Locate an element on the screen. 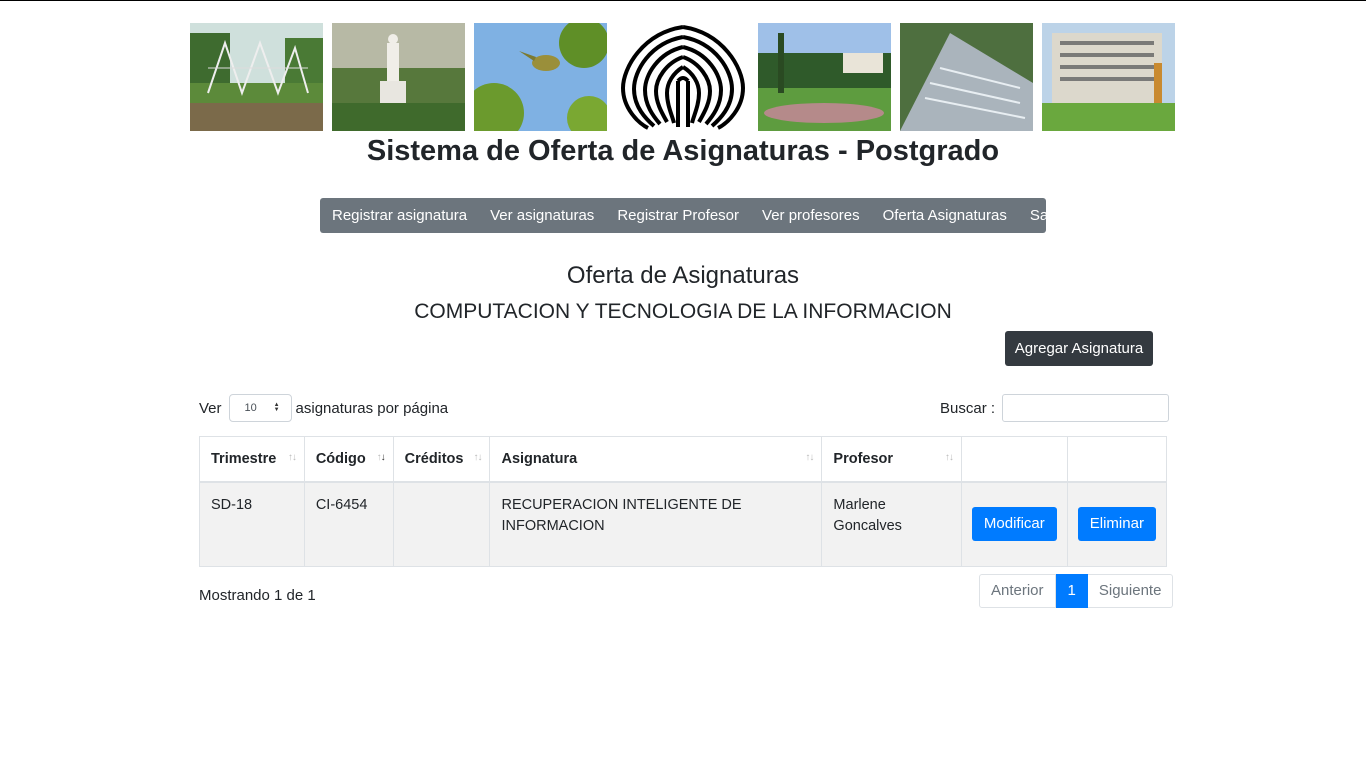 This screenshot has height=768, width=1366. select-arrows-icon: ▲ ▼ is located at coordinates (276, 407).